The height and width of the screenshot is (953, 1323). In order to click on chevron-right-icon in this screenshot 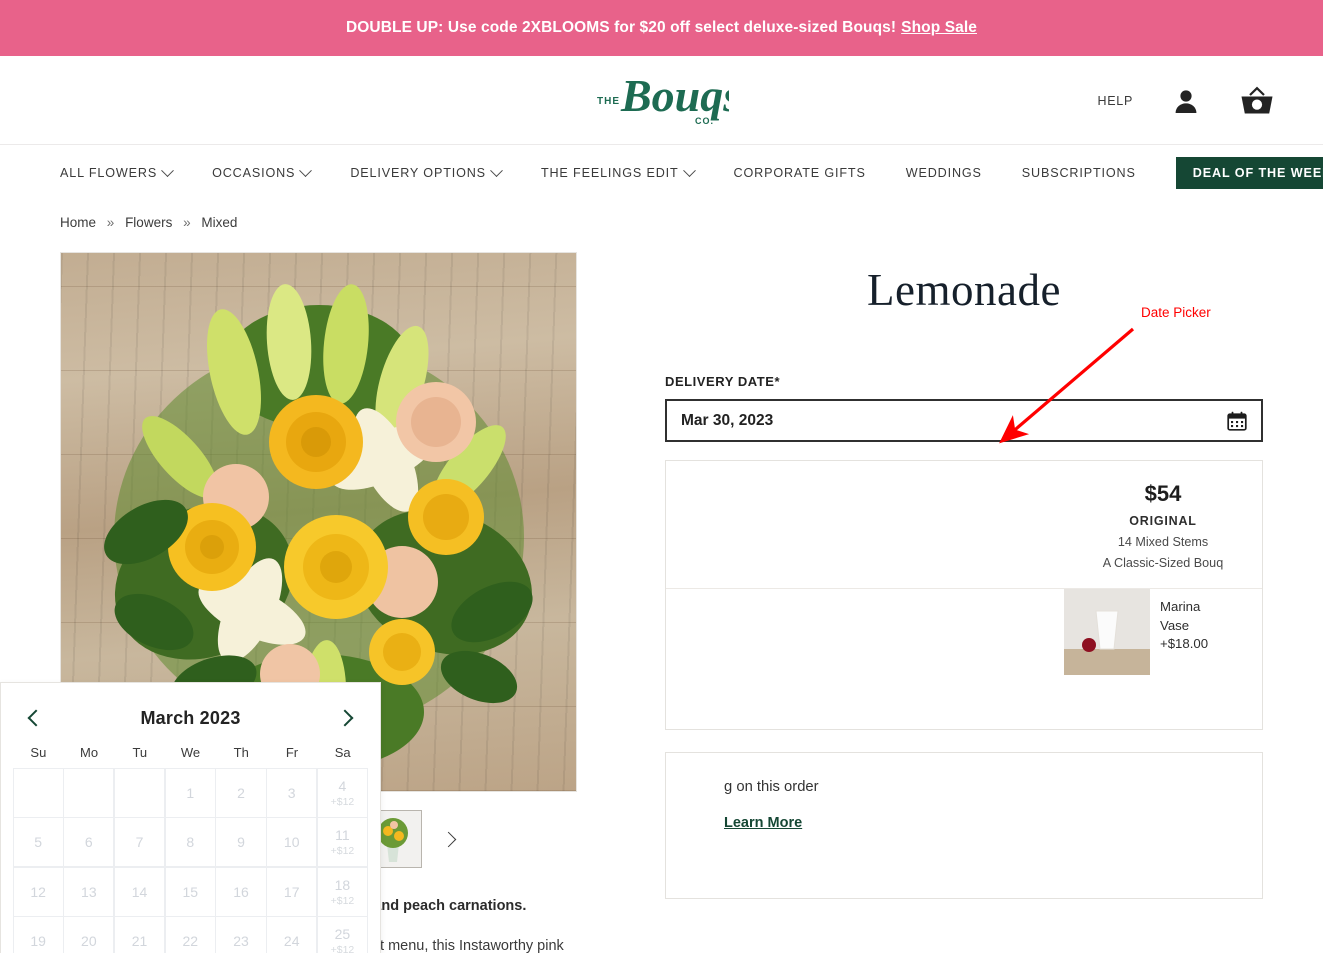, I will do `click(448, 839)`.